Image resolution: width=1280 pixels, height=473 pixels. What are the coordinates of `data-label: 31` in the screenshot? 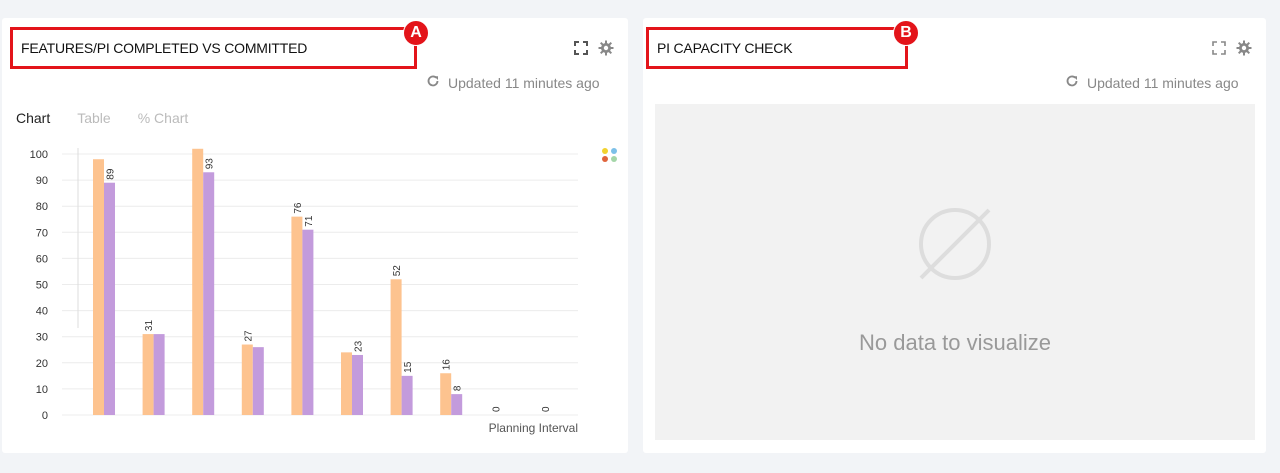 It's located at (149, 326).